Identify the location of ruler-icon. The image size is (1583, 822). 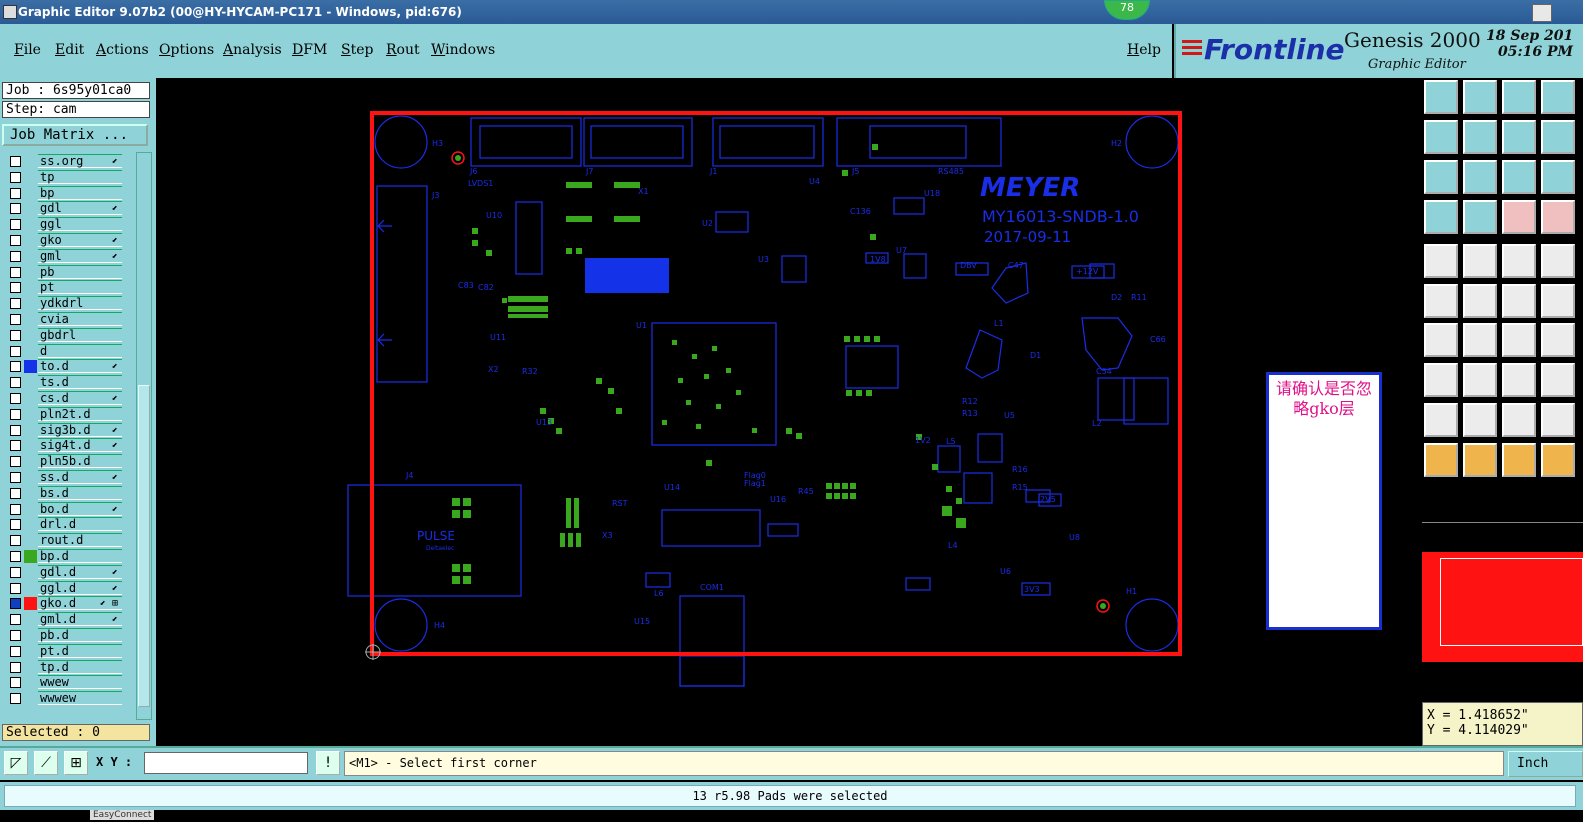
(1519, 261).